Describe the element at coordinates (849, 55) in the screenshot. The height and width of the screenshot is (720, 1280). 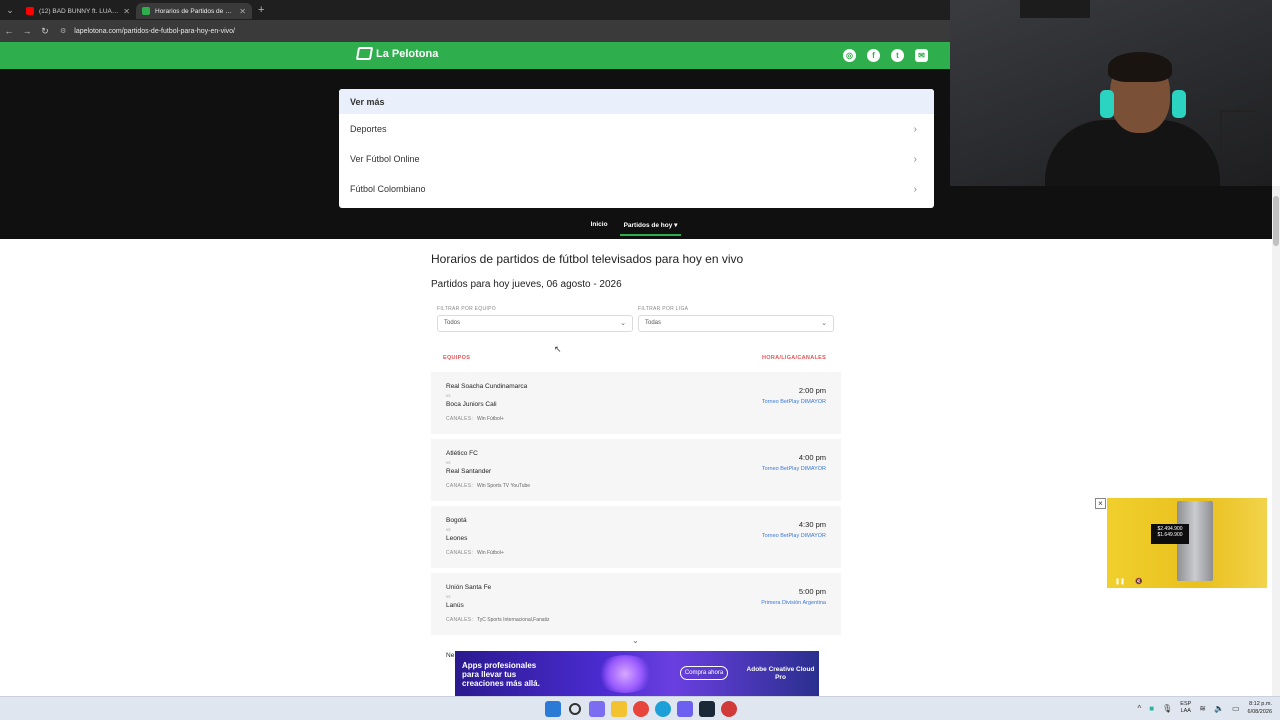
I see `instagram-icon: ◎` at that location.